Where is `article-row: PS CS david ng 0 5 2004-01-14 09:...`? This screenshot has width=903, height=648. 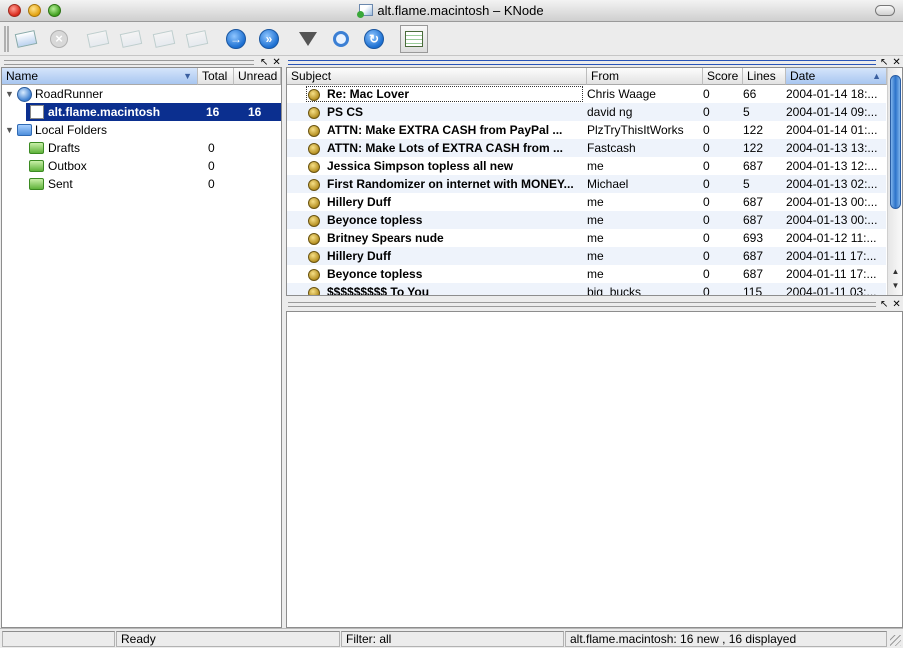 article-row: PS CS david ng 0 5 2004-01-14 09:... is located at coordinates (586, 112).